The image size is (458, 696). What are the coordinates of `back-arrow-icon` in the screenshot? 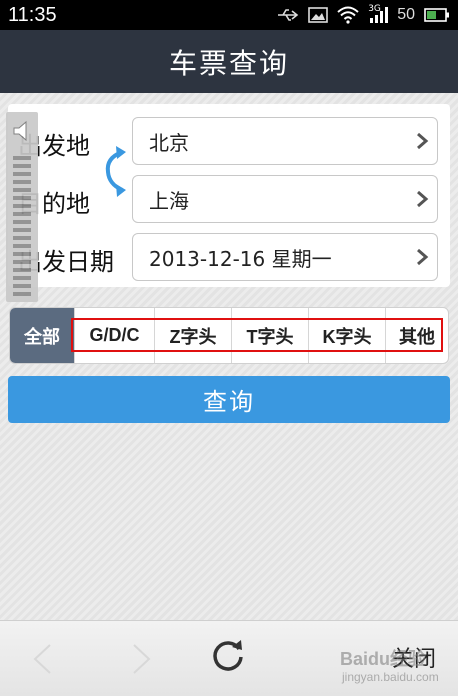 It's located at (42, 659).